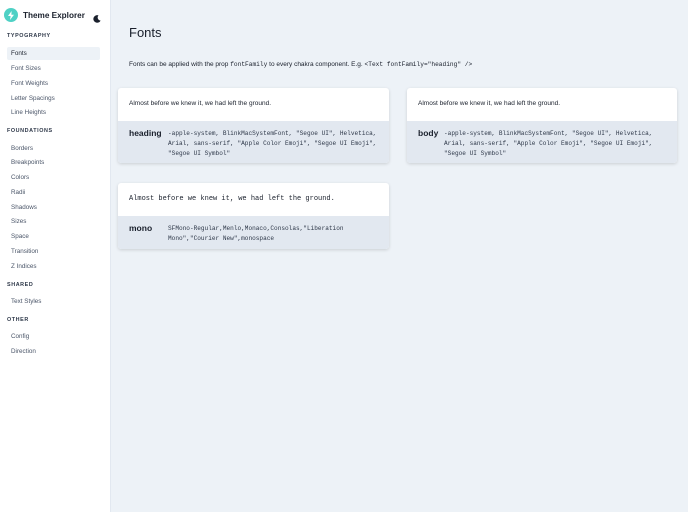  I want to click on sidebar-item-breakpoints: Breakpoints, so click(53, 162).